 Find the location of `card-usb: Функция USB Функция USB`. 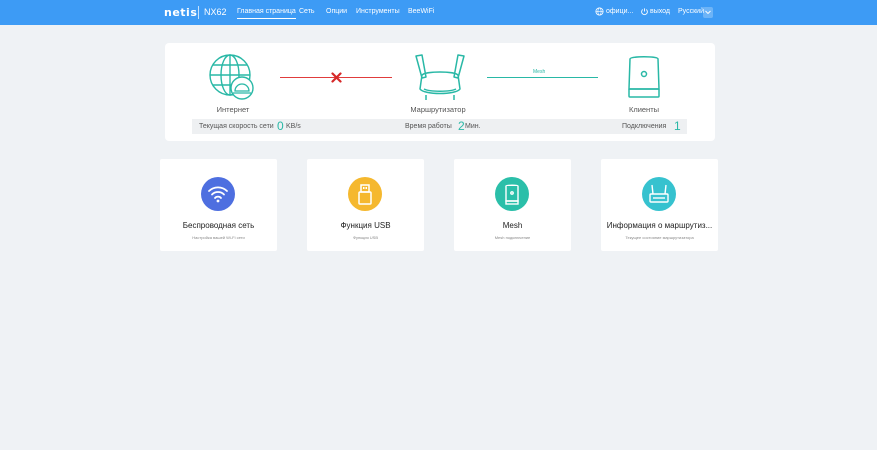

card-usb: Функция USB Функция USB is located at coordinates (365, 205).